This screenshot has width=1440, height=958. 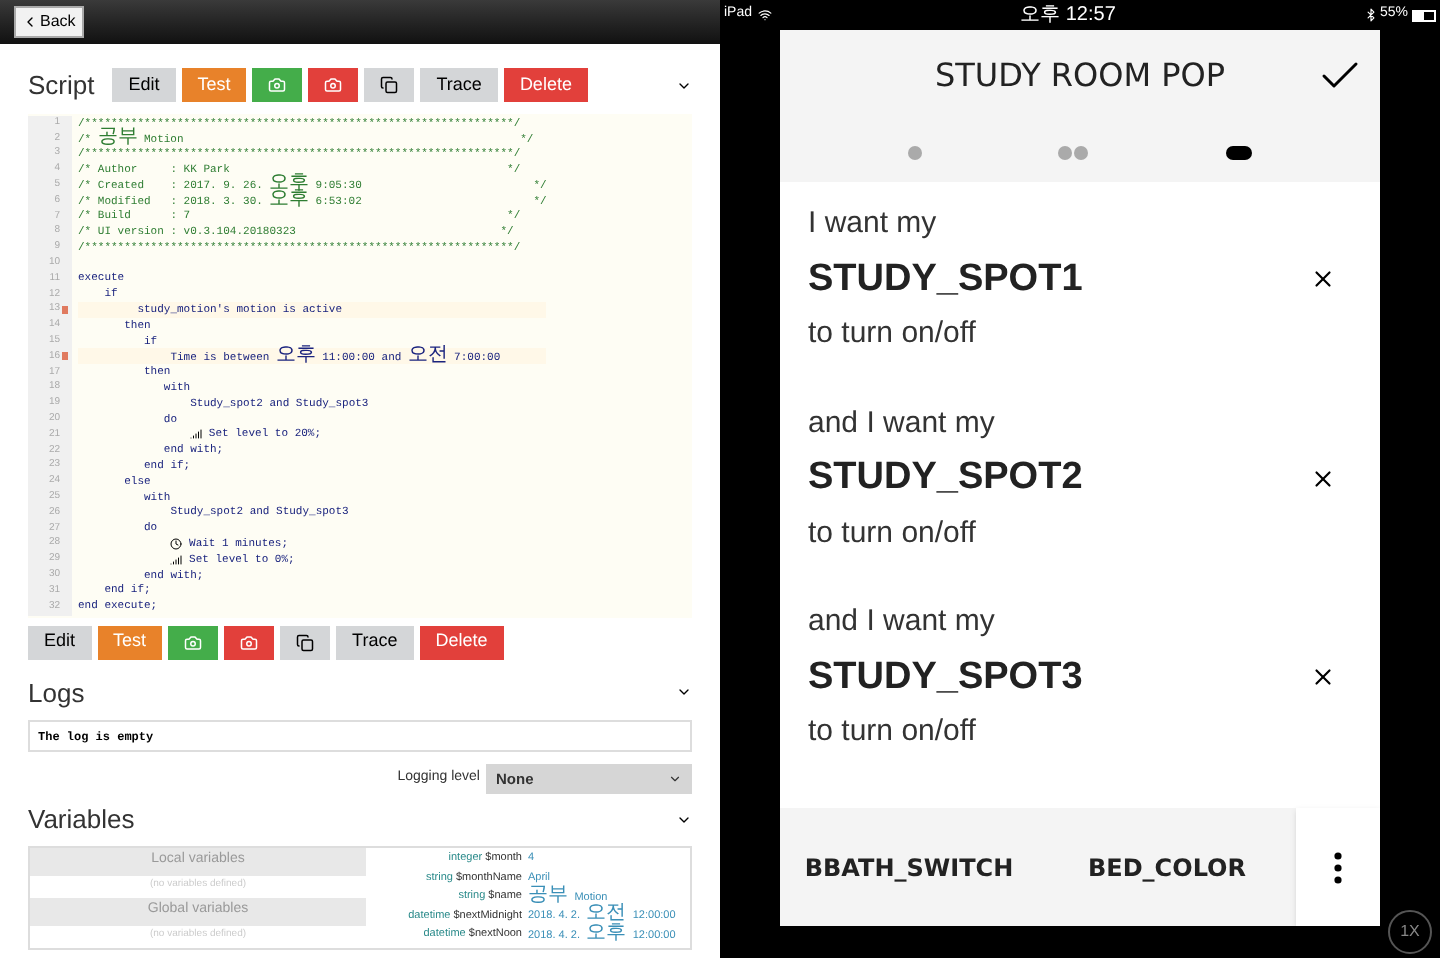 What do you see at coordinates (873, 224) in the screenshot?
I see `item-prefix: I want my` at bounding box center [873, 224].